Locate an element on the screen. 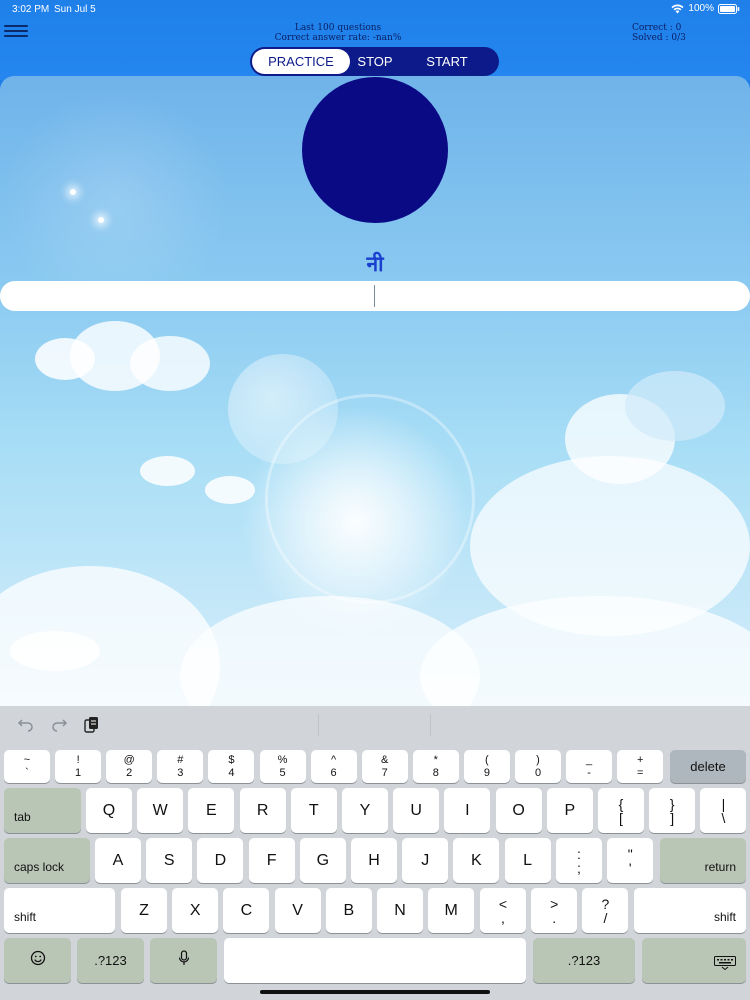  key-1: ! 1 is located at coordinates (78, 766).